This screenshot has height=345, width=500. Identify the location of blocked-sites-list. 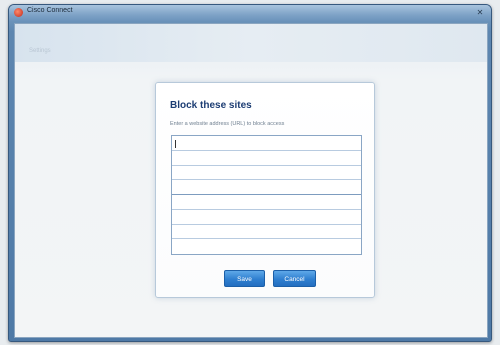
(266, 197).